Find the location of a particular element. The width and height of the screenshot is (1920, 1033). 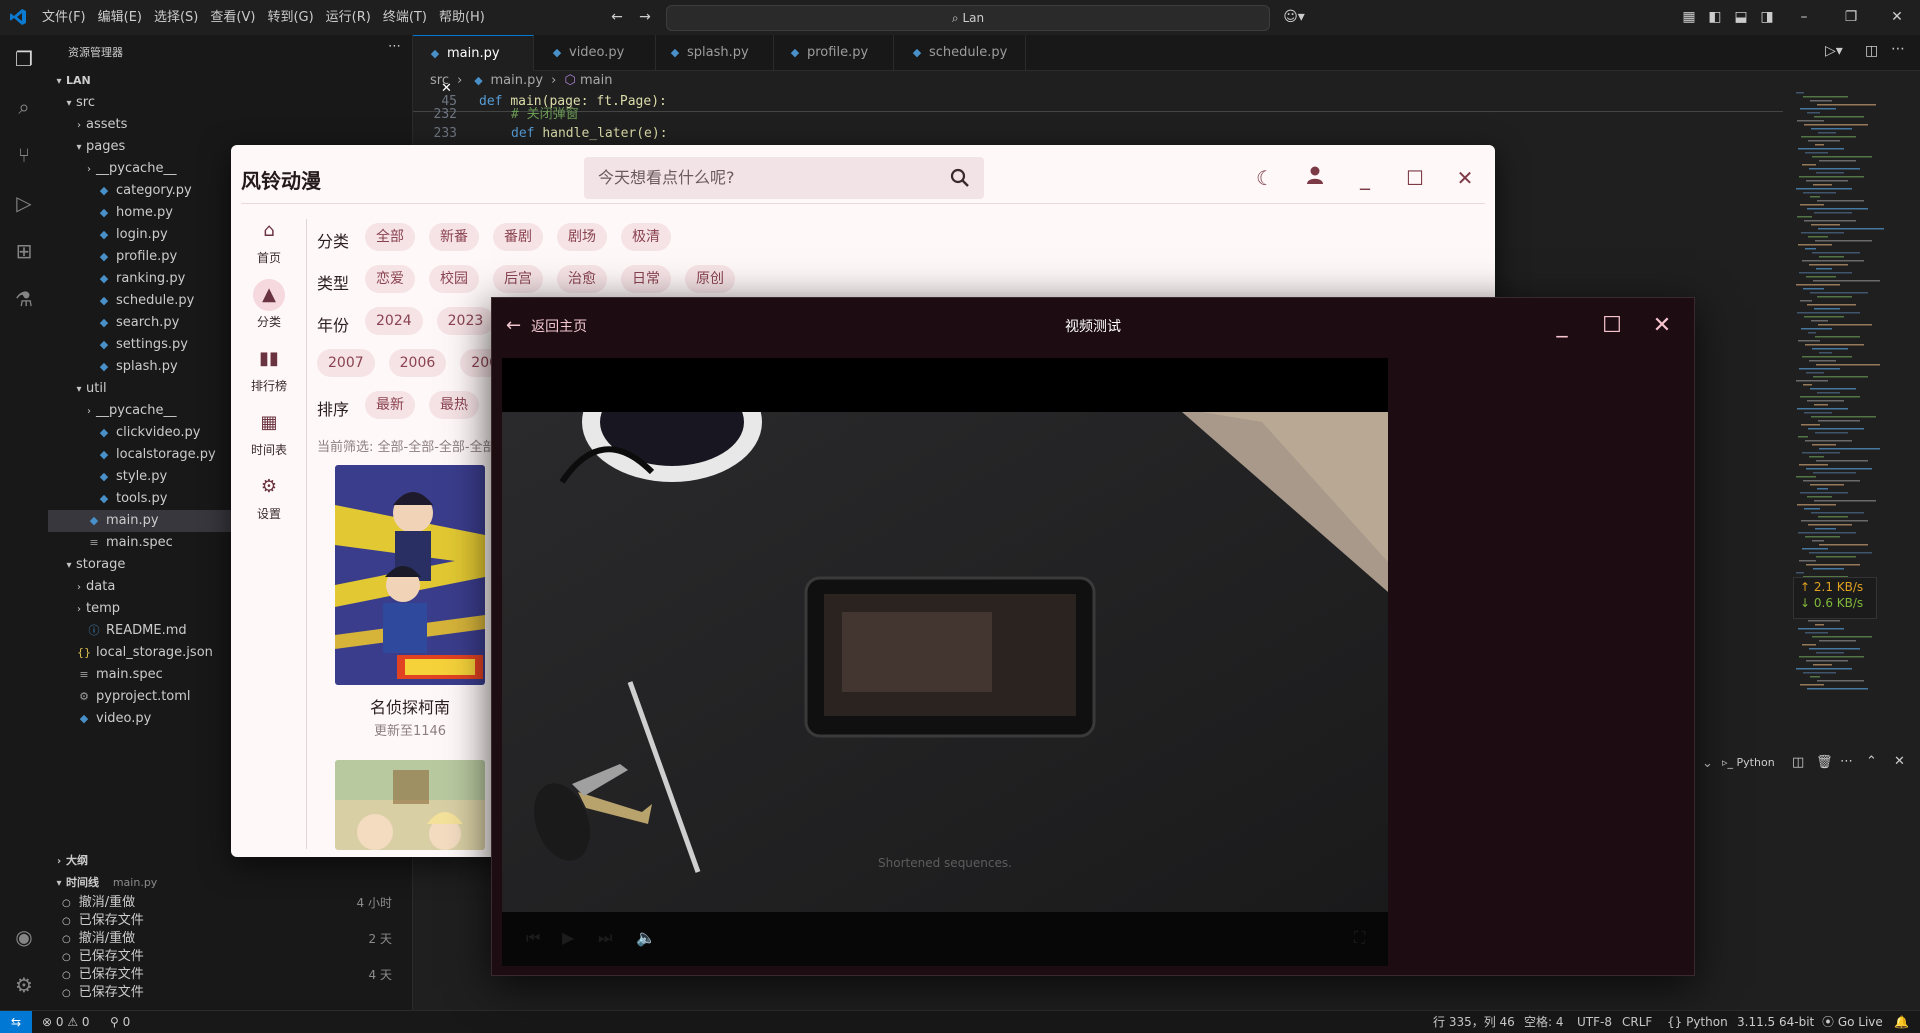

indentation: 空格: 4 is located at coordinates (1544, 1022).